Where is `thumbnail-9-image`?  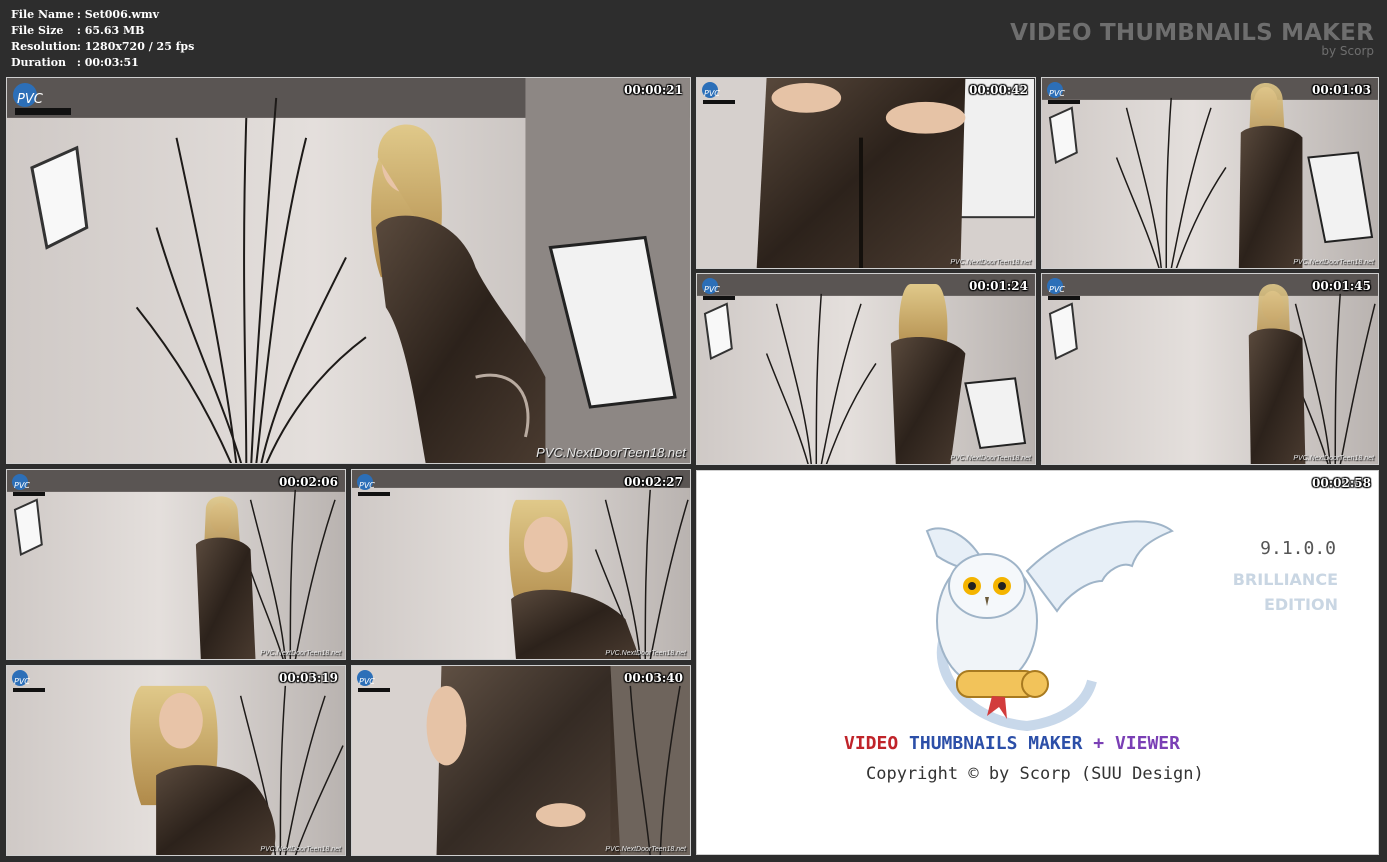 thumbnail-9-image is located at coordinates (521, 760).